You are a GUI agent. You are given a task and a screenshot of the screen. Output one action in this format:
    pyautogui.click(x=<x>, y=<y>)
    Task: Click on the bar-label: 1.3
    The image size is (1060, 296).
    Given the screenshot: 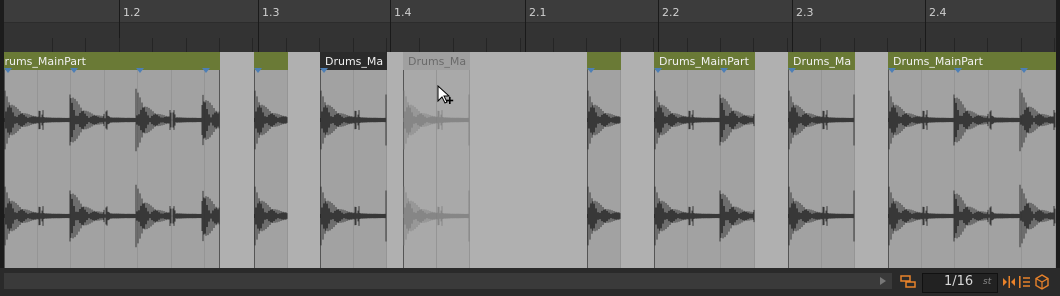 What is the action you would take?
    pyautogui.click(x=271, y=12)
    